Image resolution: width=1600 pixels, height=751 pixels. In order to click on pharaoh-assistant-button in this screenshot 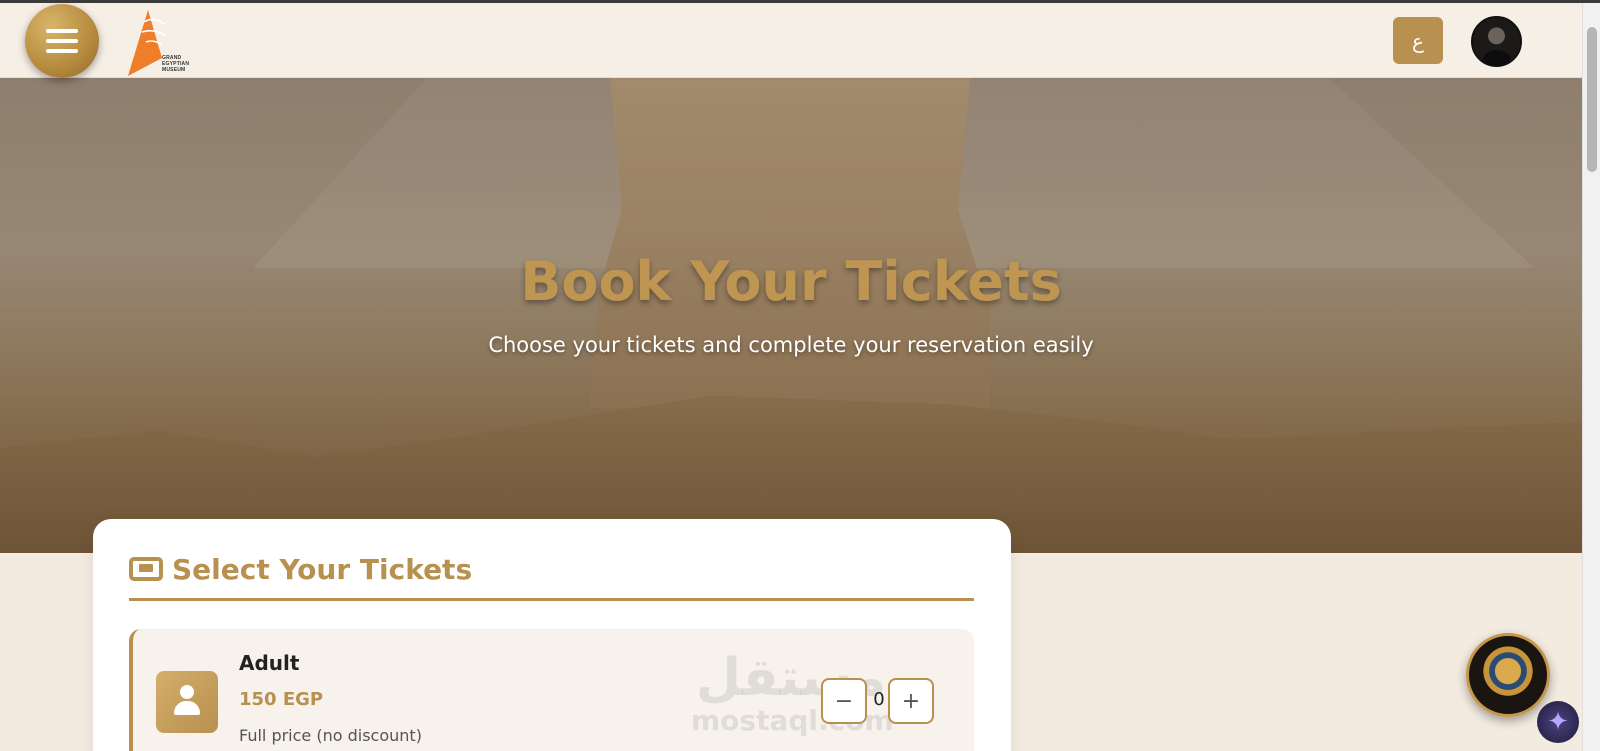, I will do `click(1508, 675)`.